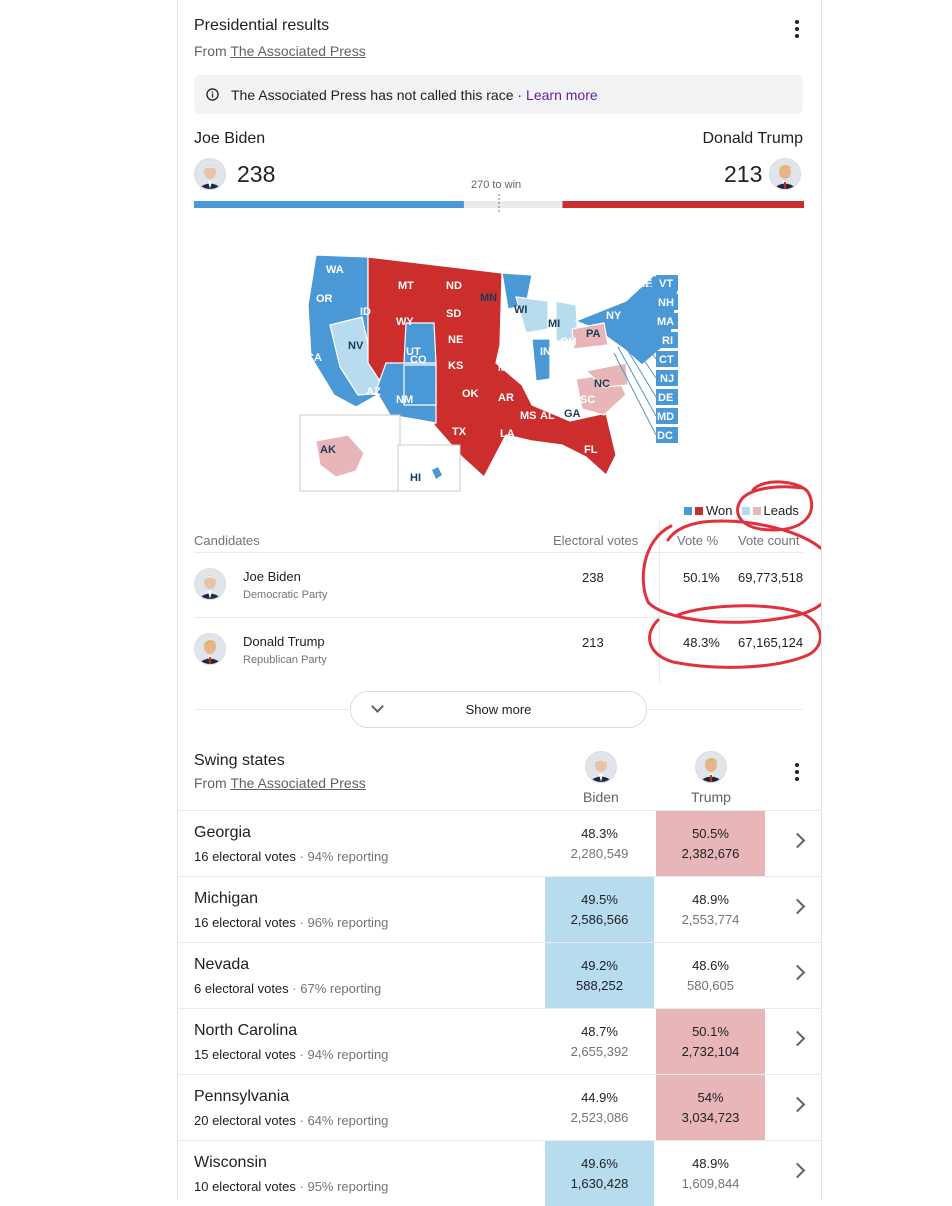  What do you see at coordinates (666, 360) in the screenshot?
I see `svg-text: CT` at bounding box center [666, 360].